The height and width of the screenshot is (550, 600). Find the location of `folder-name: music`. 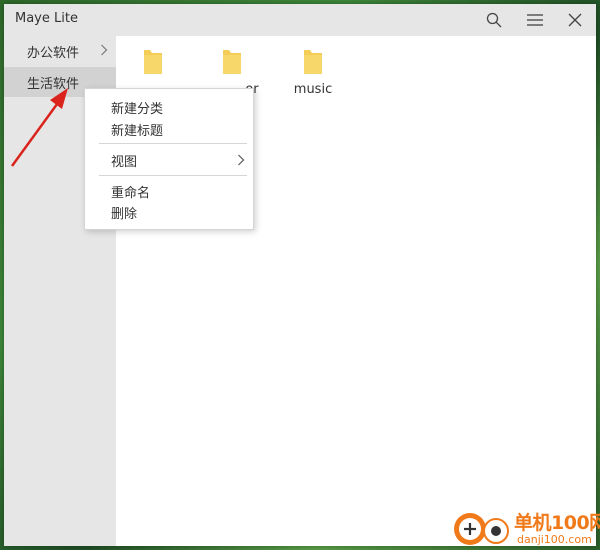

folder-name: music is located at coordinates (313, 89).